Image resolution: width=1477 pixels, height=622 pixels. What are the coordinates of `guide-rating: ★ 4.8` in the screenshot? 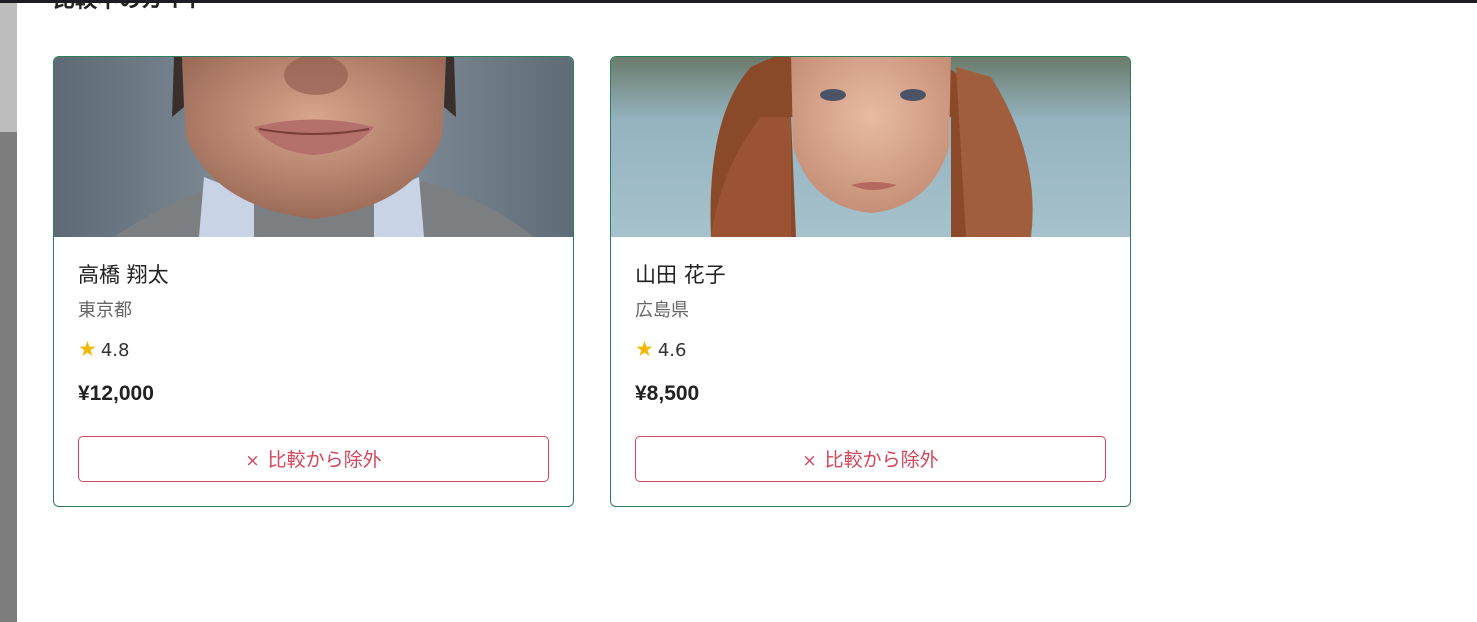 It's located at (103, 350).